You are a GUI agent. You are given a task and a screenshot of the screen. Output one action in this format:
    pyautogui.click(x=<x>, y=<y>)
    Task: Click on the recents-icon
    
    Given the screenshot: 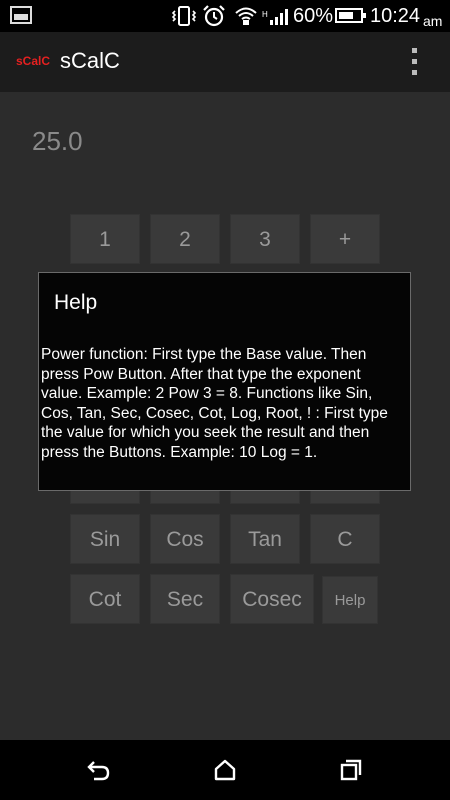 What is the action you would take?
    pyautogui.click(x=351, y=770)
    